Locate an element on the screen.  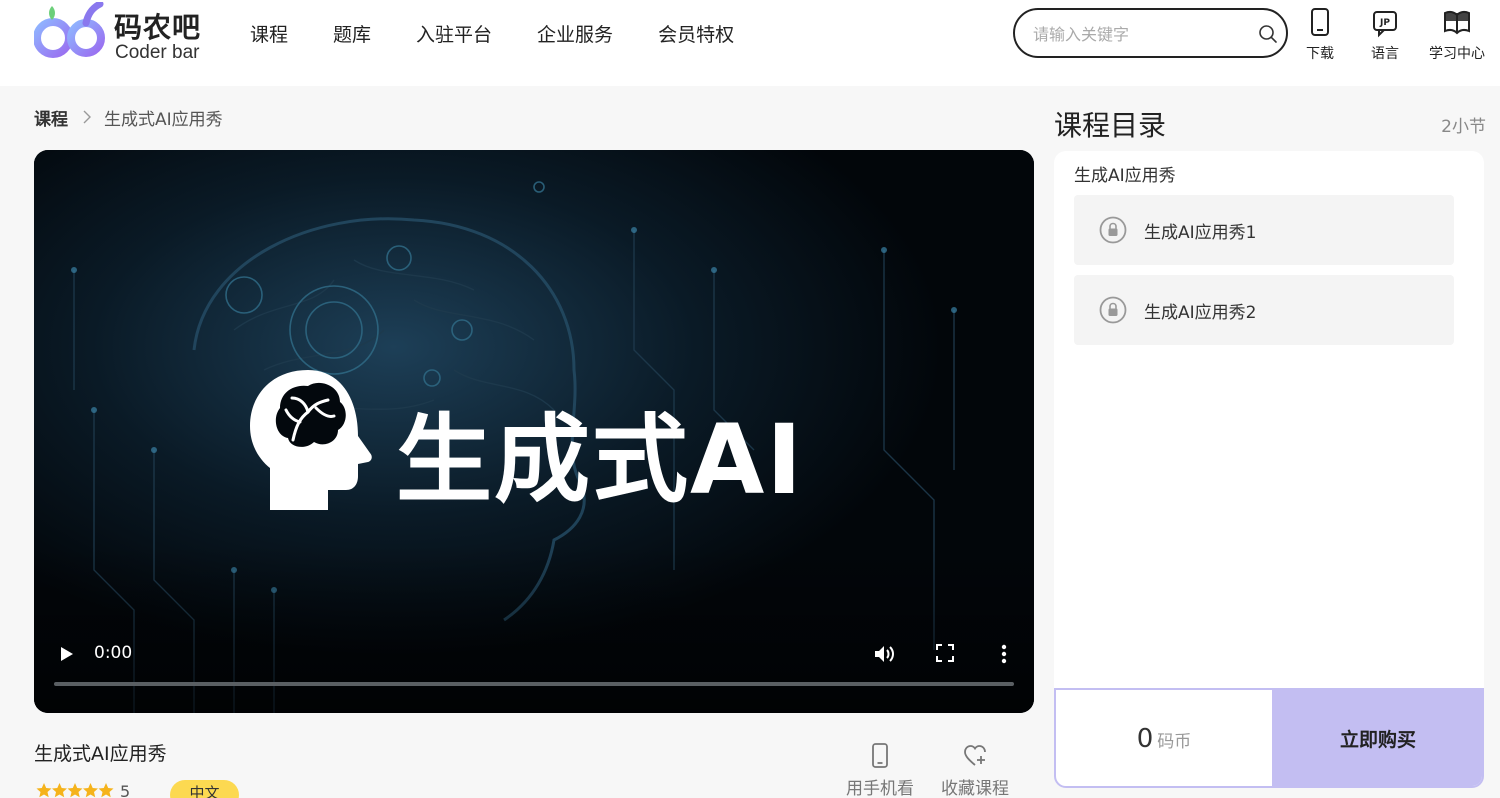
main-nav: 课程 题库 入驻平台 企业服务 会员特权 is located at coordinates (514, 33).